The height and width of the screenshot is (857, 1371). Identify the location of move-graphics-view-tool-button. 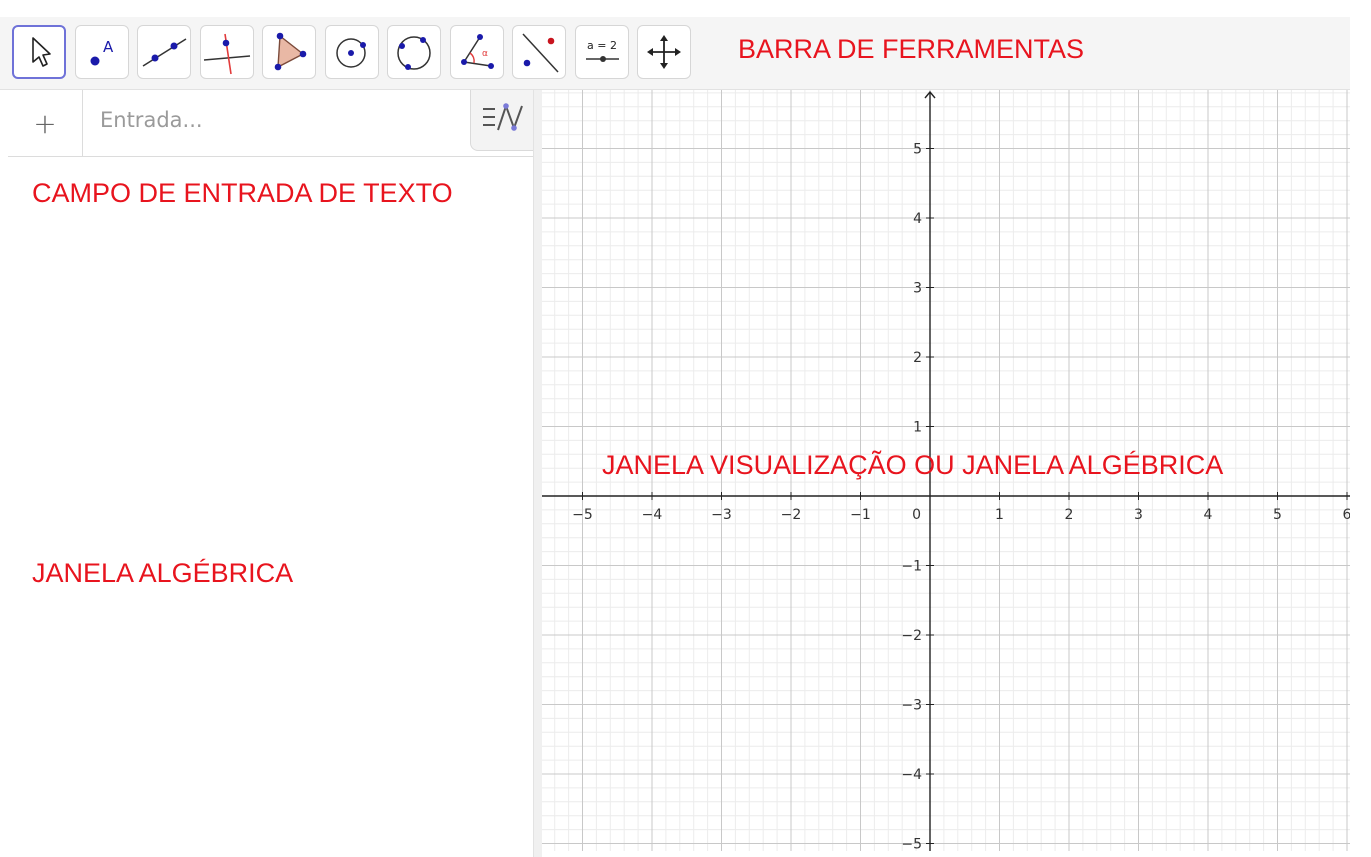
(664, 52).